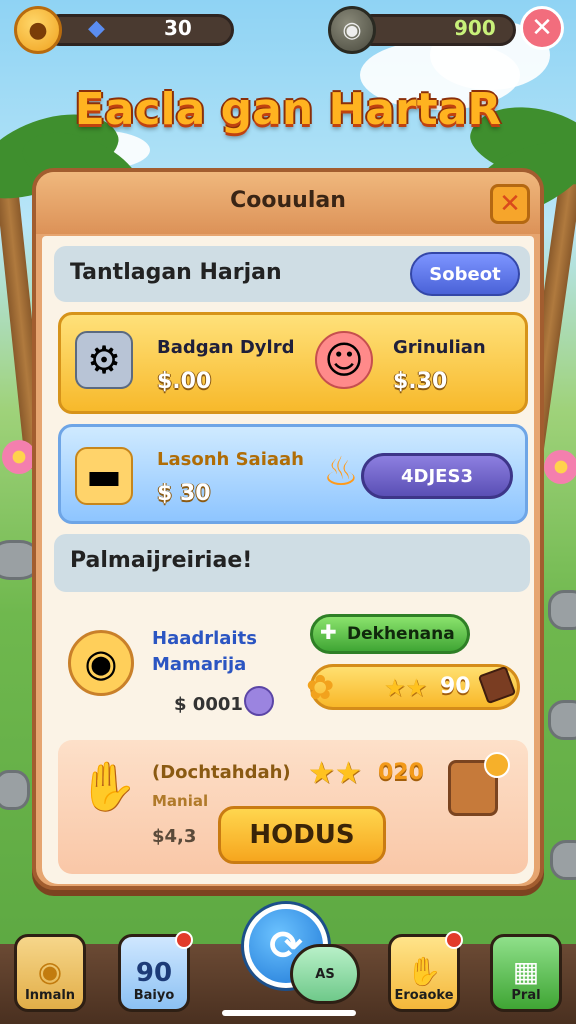  I want to click on panel-close-button: ✕, so click(510, 204).